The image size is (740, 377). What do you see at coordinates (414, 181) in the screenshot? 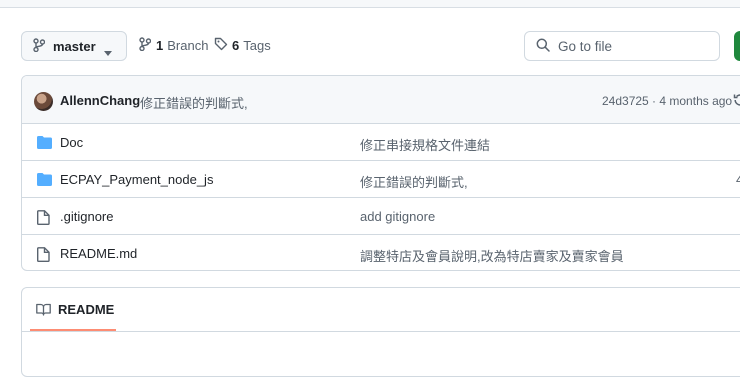
I see `file-commit-message: 修正錯誤的判斷式,` at bounding box center [414, 181].